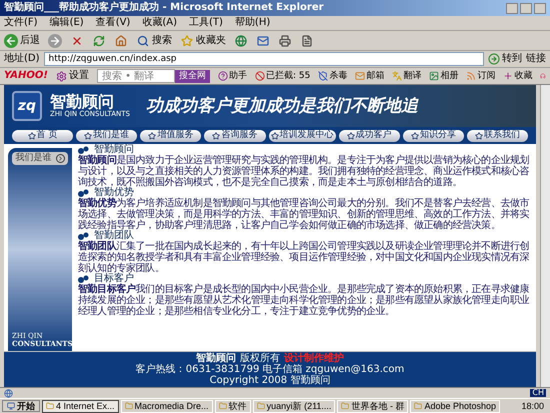  I want to click on footer-copyright: Copyright 2008 智勤顾问, so click(270, 380).